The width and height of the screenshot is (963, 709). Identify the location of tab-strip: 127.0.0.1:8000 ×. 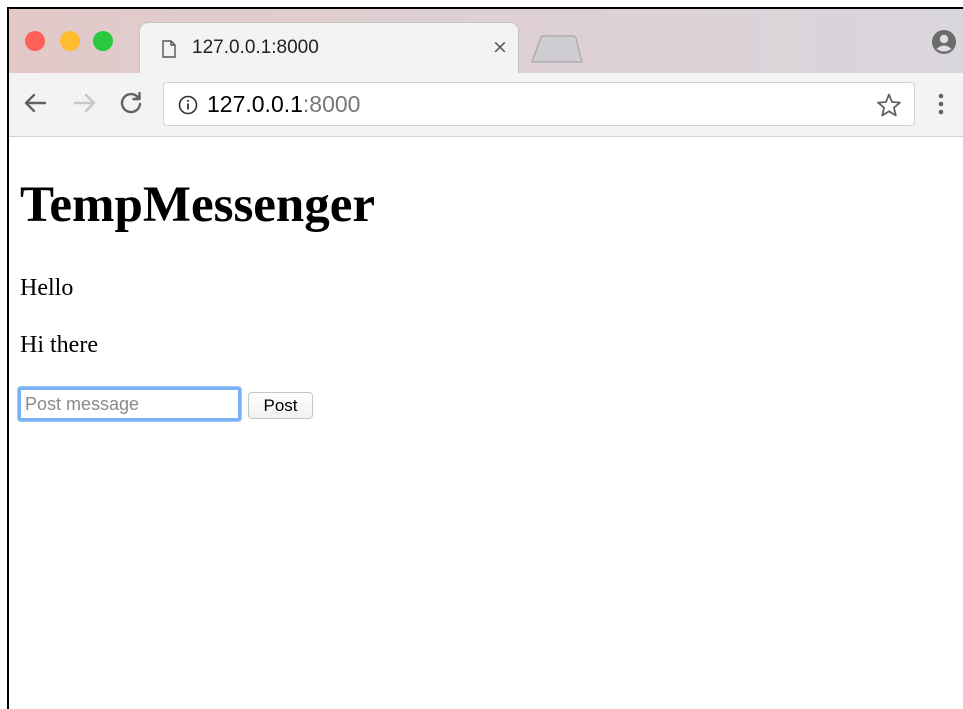
(486, 41).